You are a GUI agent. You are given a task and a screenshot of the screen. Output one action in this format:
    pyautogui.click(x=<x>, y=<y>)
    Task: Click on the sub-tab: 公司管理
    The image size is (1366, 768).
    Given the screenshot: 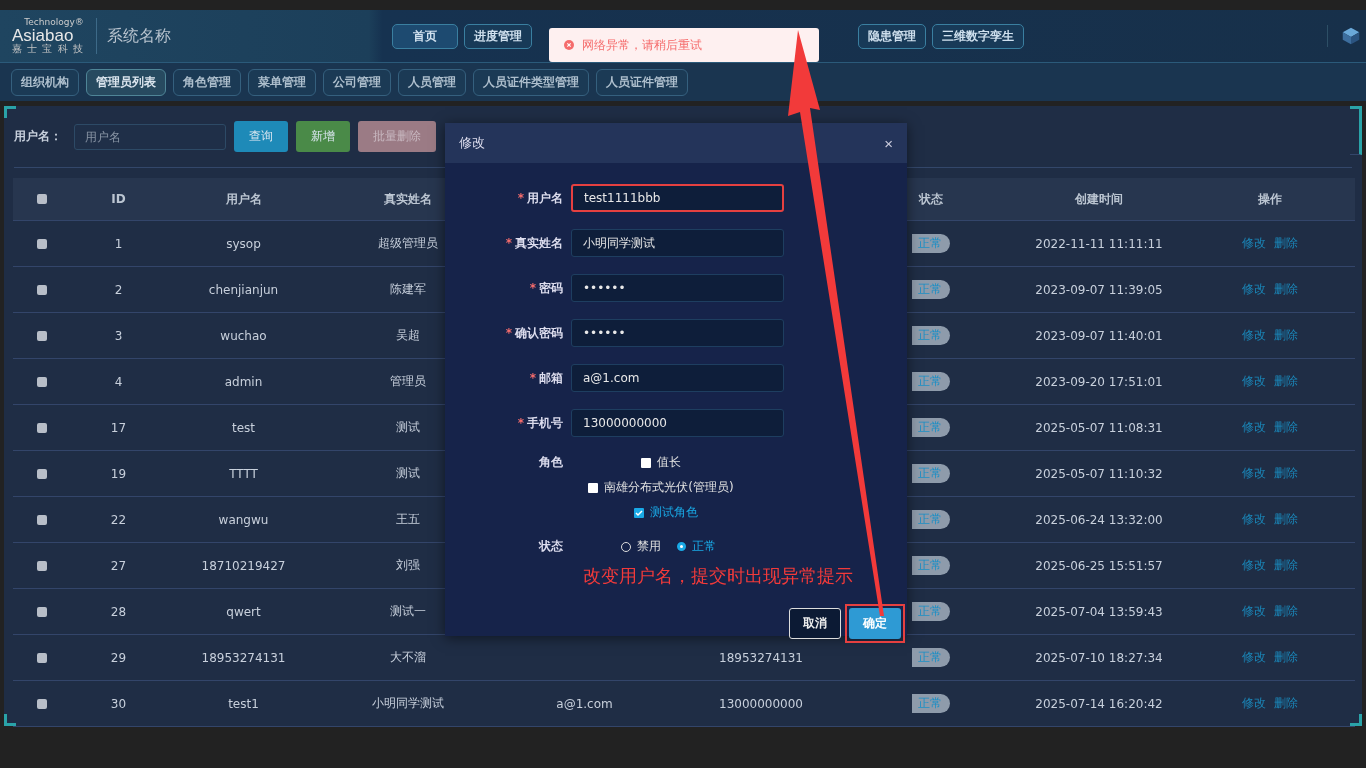 What is the action you would take?
    pyautogui.click(x=357, y=82)
    